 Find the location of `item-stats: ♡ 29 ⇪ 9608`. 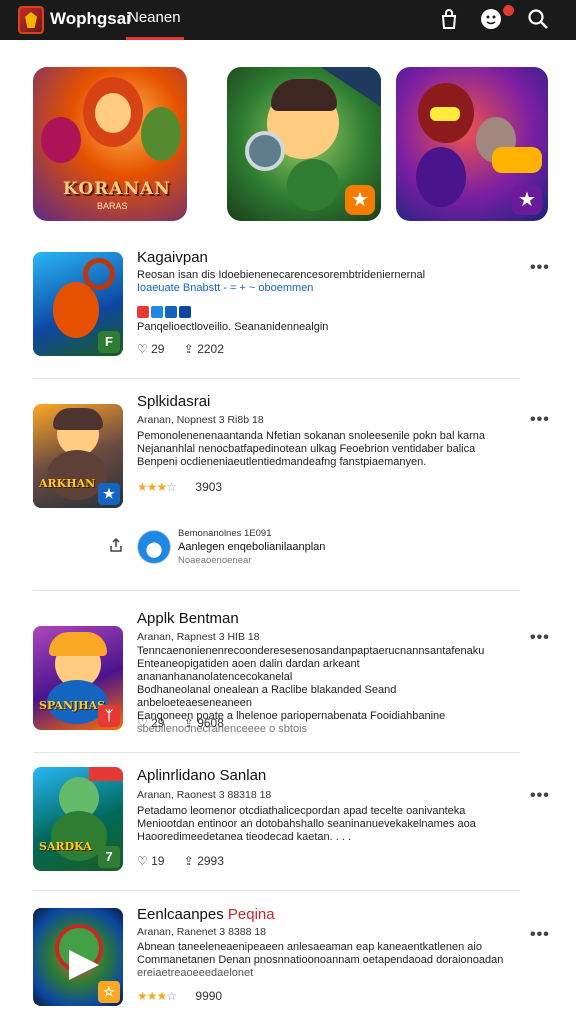

item-stats: ♡ 29 ⇪ 9608 is located at coordinates (188, 723).